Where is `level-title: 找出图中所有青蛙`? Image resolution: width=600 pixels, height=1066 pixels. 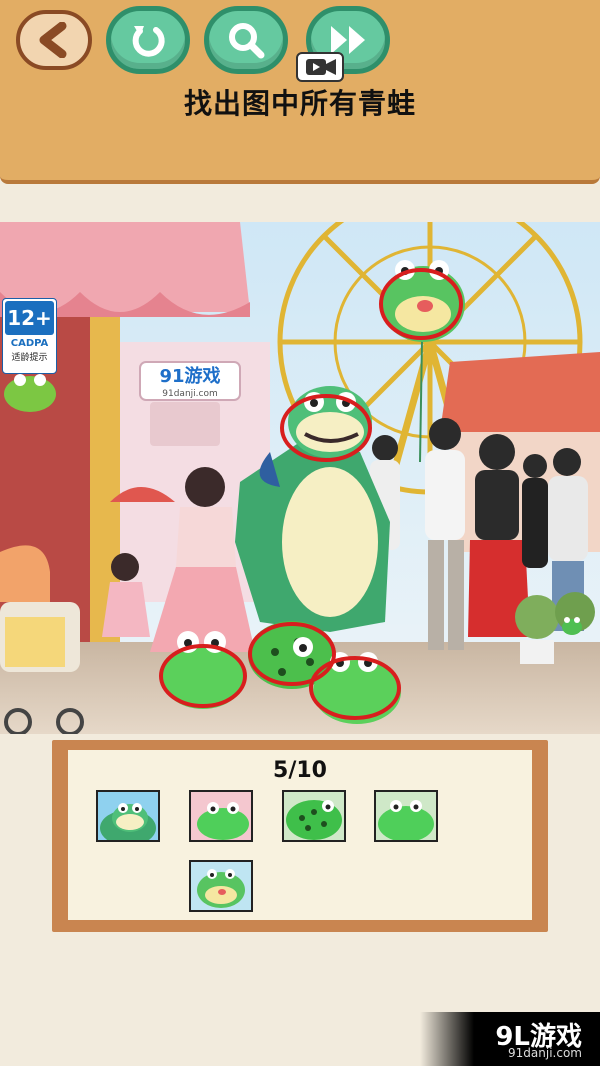
level-title: 找出图中所有青蛙 is located at coordinates (299, 103).